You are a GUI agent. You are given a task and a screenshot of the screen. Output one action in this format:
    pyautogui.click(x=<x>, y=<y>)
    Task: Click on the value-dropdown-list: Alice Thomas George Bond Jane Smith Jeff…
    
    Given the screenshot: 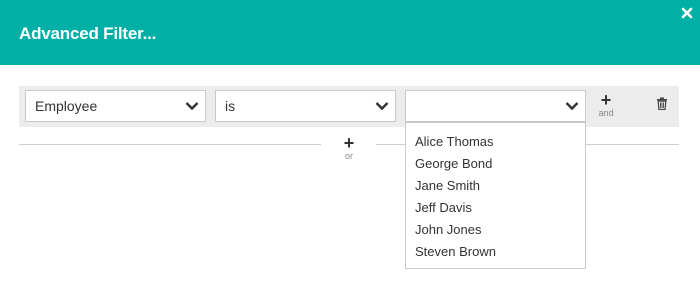 What is the action you would take?
    pyautogui.click(x=495, y=195)
    